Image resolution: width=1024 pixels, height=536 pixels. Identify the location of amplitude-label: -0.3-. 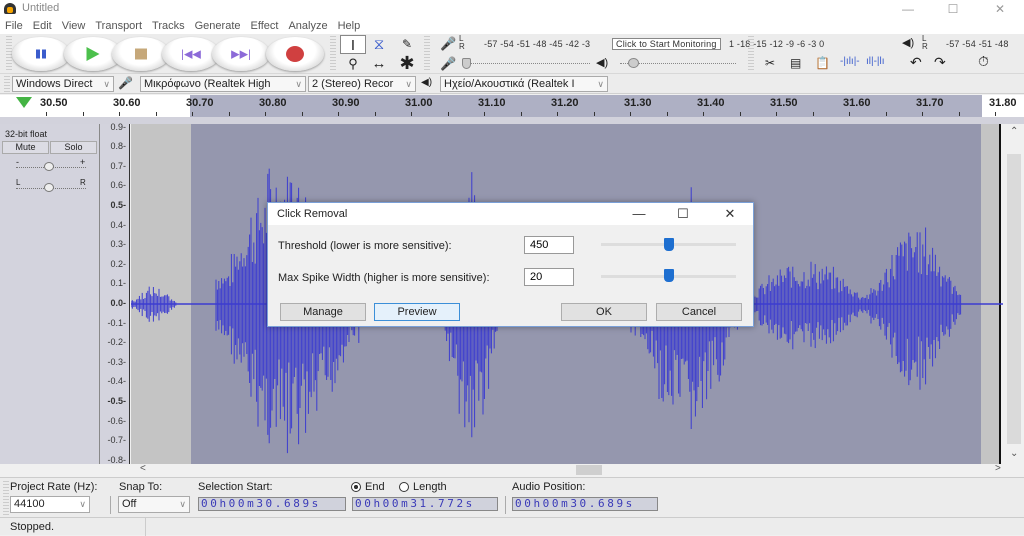
(116, 361).